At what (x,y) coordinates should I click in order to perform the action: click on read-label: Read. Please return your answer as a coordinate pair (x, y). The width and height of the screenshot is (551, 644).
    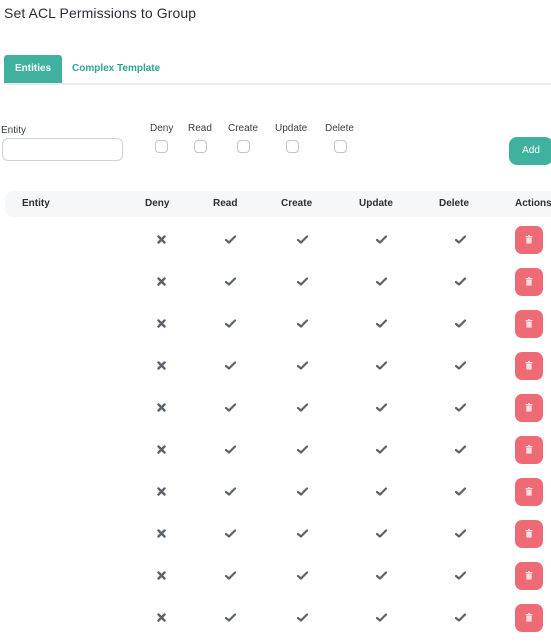
    Looking at the image, I should click on (200, 128).